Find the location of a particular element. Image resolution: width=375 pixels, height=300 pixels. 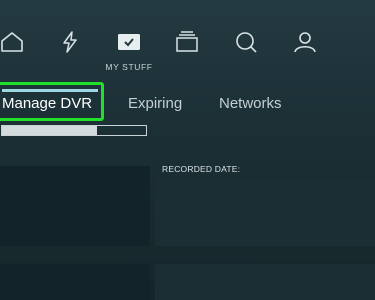

lightning-icon is located at coordinates (70, 42).